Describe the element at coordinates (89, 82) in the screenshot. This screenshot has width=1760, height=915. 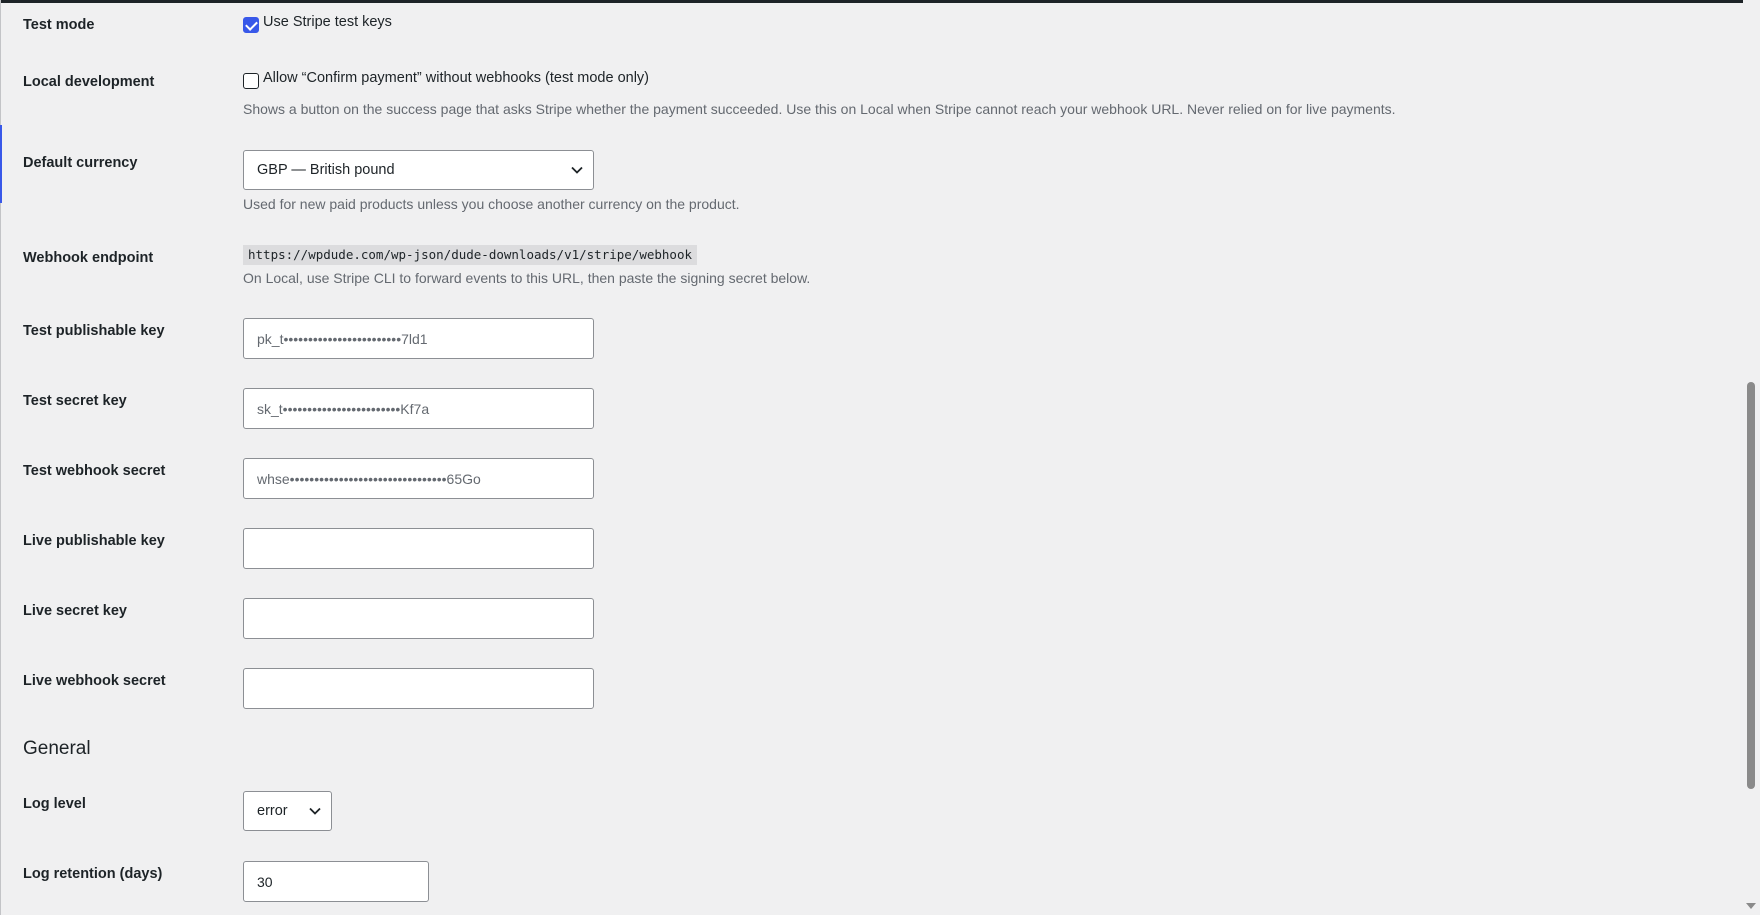
I see `local-development-label: Local development` at that location.